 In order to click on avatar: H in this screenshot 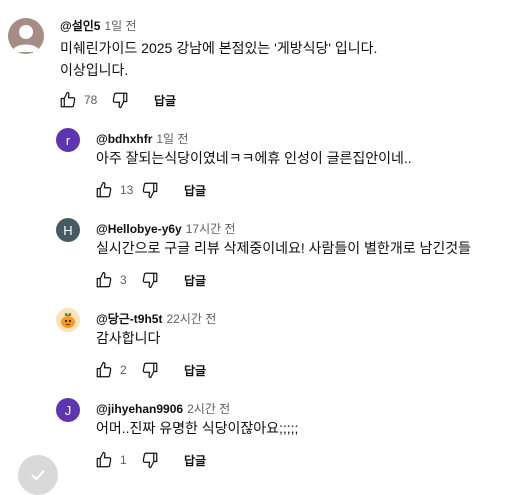, I will do `click(68, 230)`.